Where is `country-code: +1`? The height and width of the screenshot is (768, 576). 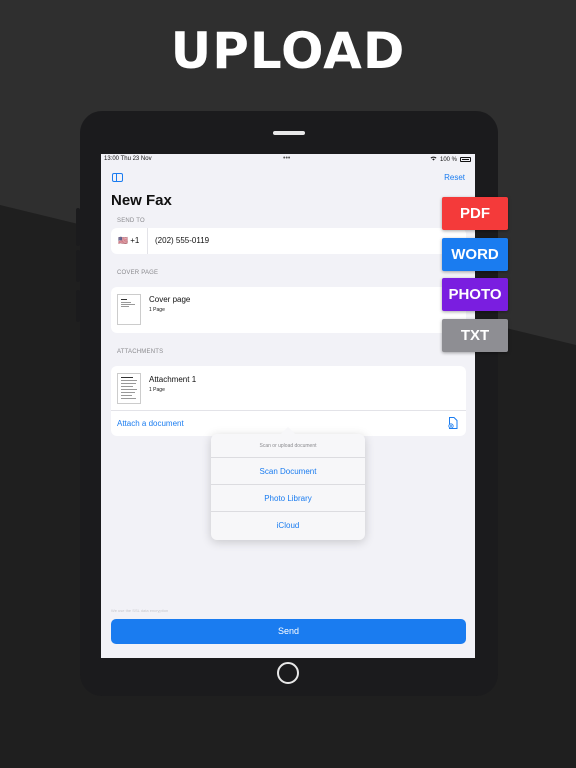 country-code: +1 is located at coordinates (135, 240).